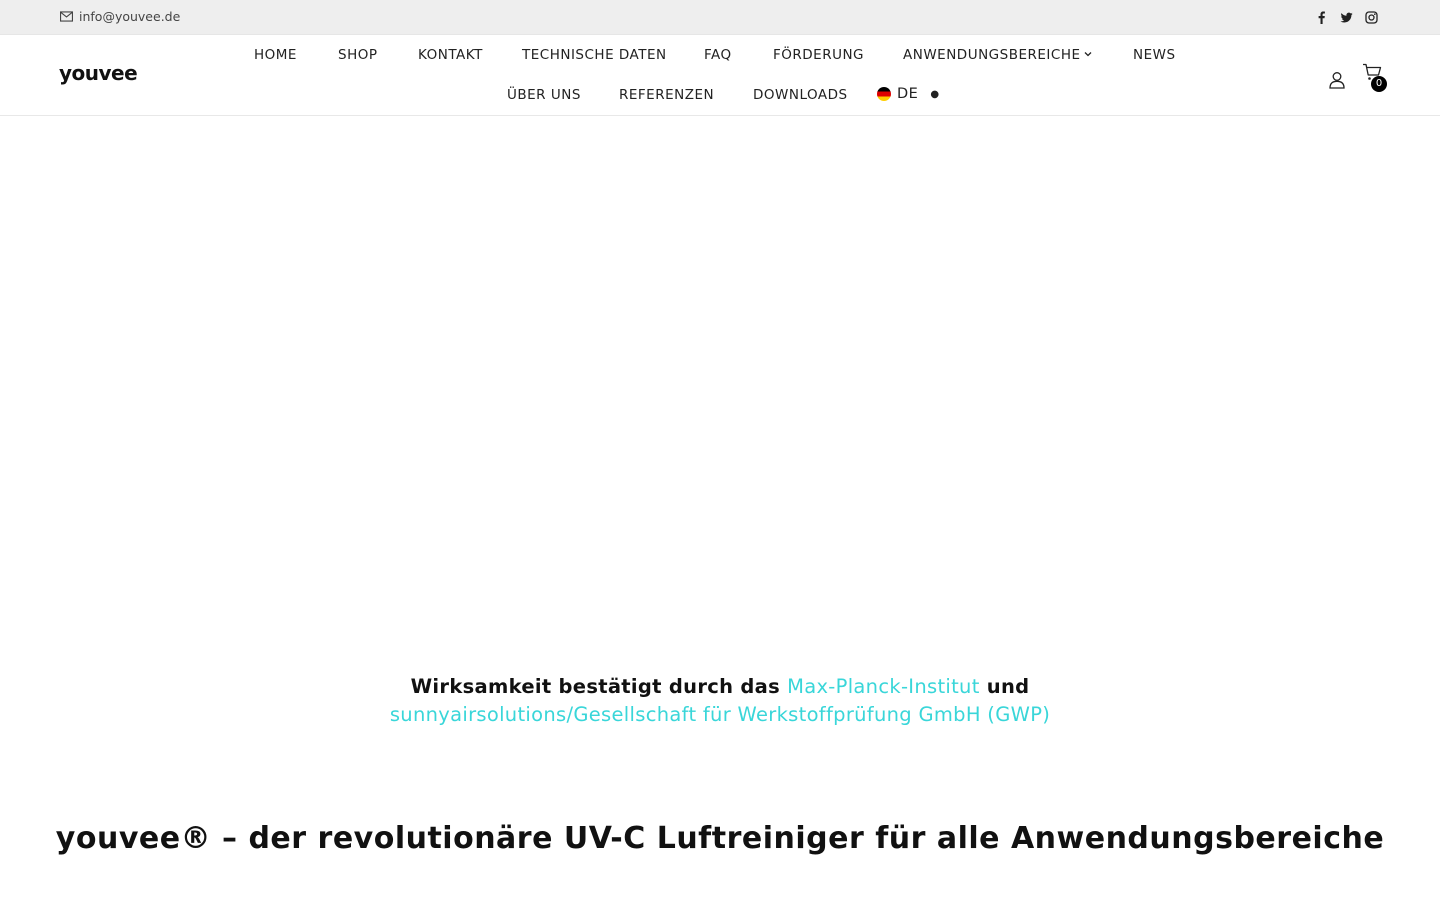  What do you see at coordinates (720, 17) in the screenshot?
I see `top-bar: info@youvee.de` at bounding box center [720, 17].